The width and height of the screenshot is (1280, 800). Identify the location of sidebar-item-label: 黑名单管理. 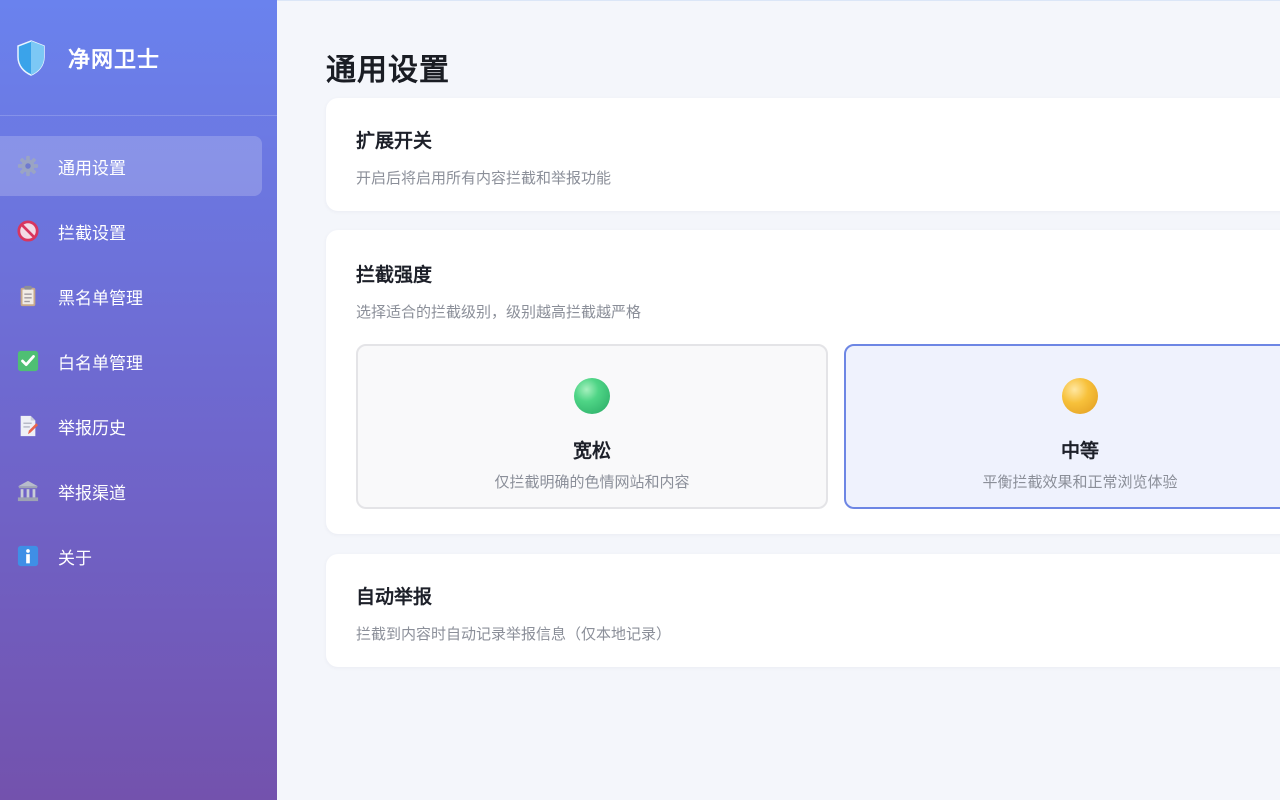
(100, 298).